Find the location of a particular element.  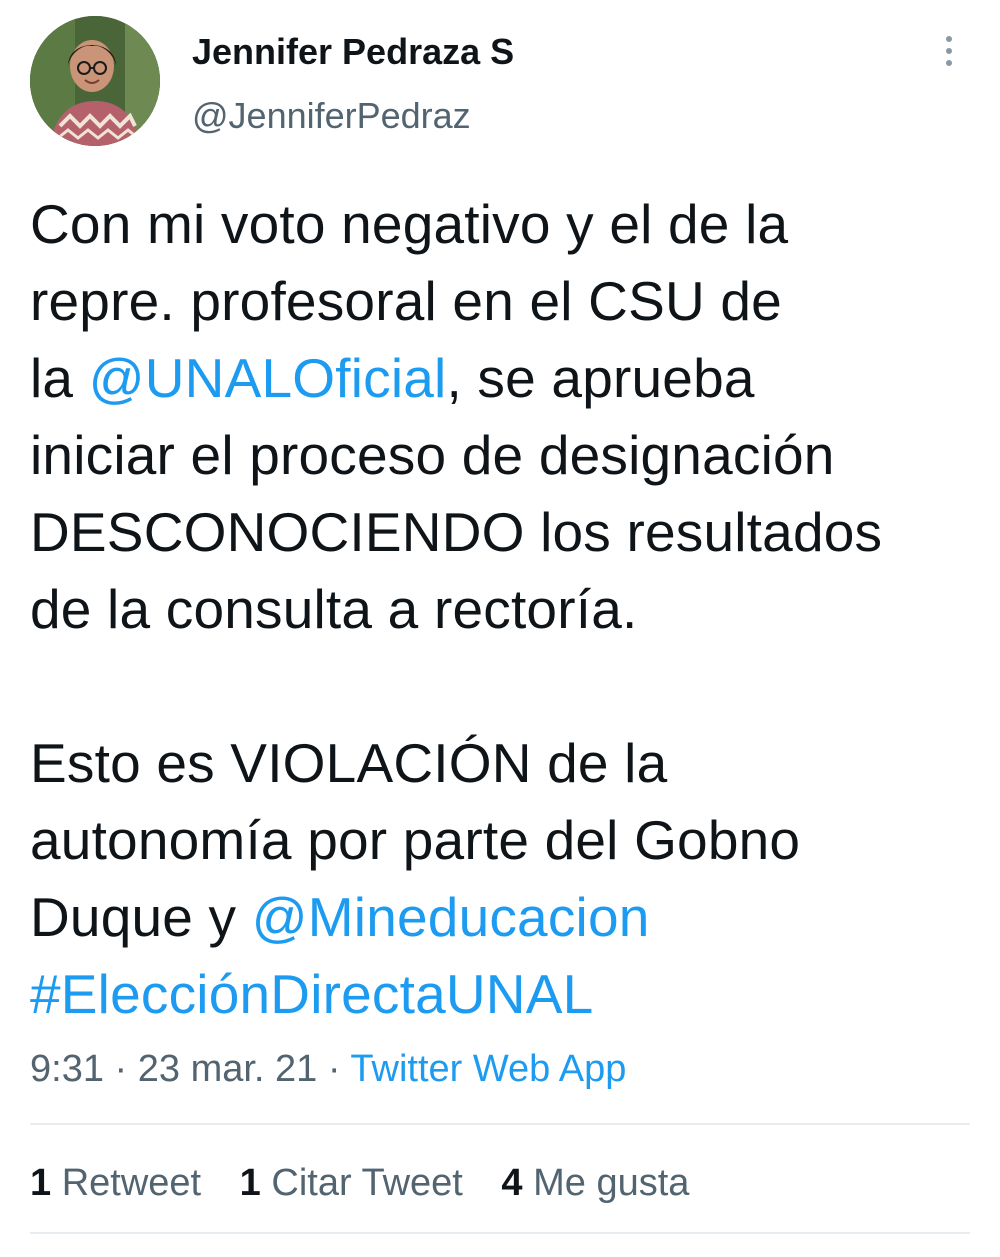

stat-likes: 4 Me gusta is located at coordinates (595, 1183).